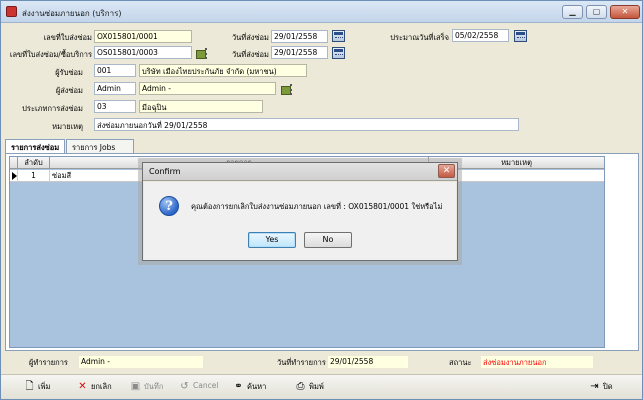  Describe the element at coordinates (169, 206) in the screenshot. I see `question-icon: ?` at that location.